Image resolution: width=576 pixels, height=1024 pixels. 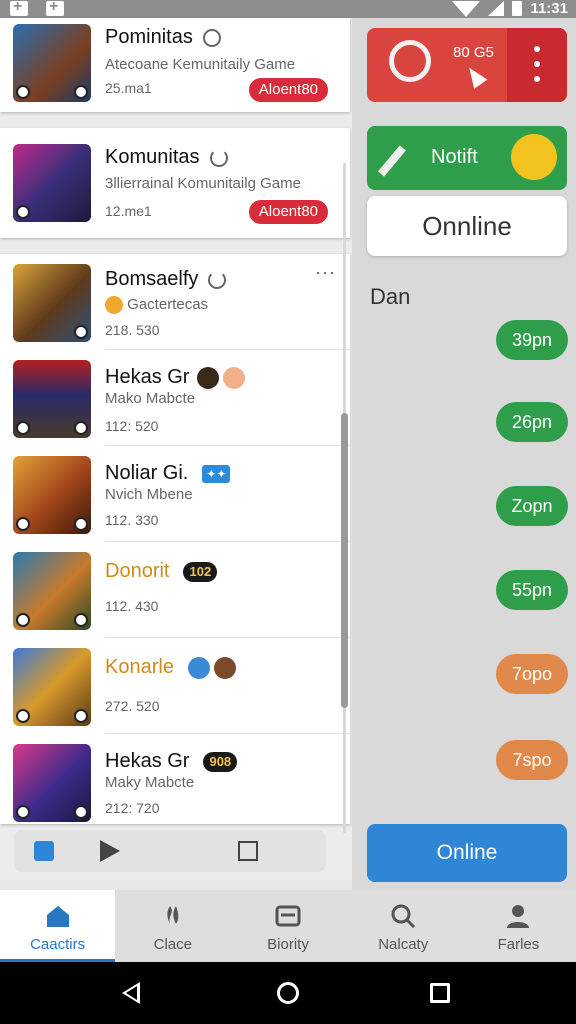 I want to click on battery-icon, so click(x=517, y=8).